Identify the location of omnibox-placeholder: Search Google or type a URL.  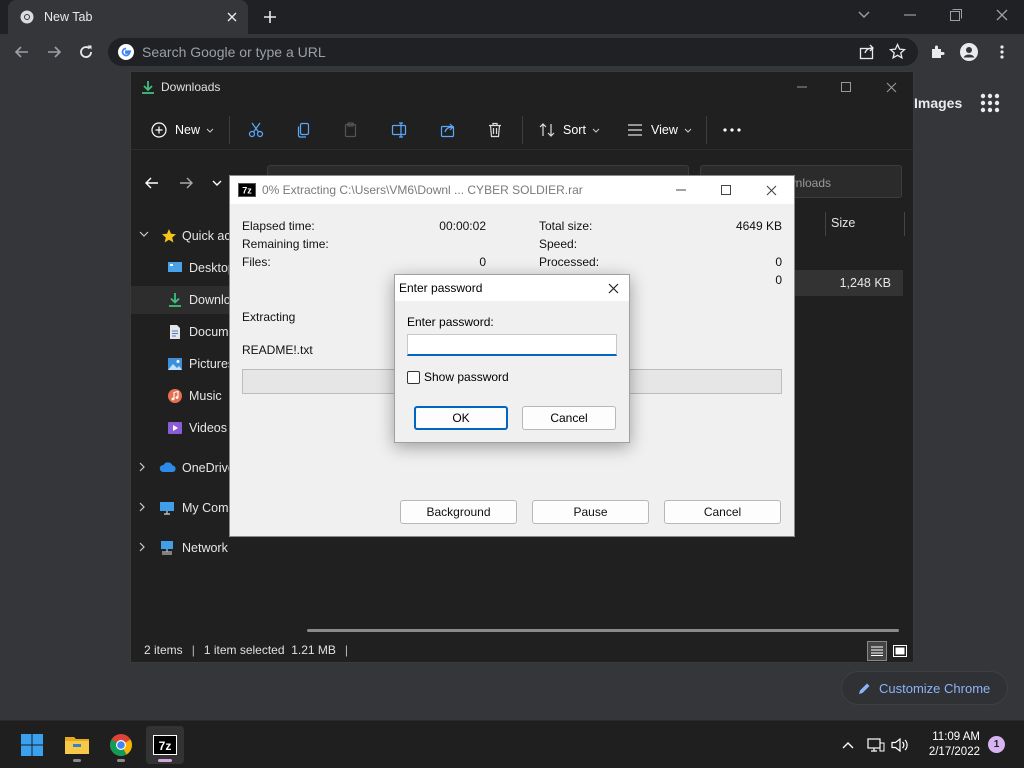
(234, 52).